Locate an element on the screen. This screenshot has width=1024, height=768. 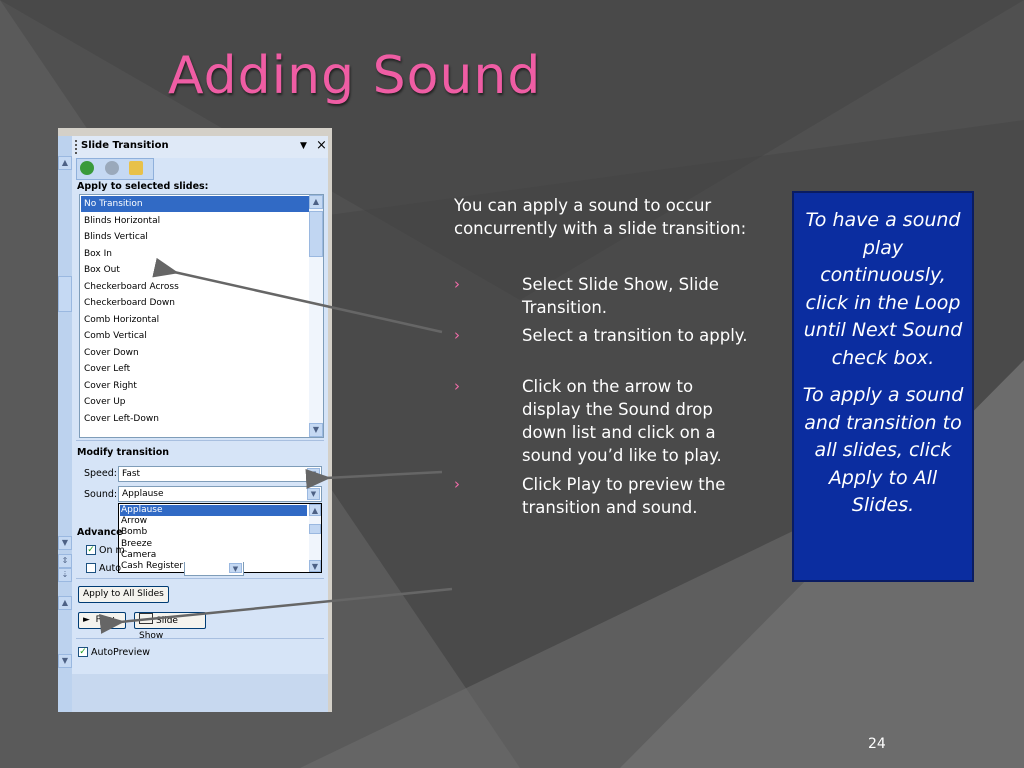
list-scroll-up-icon: ▲ is located at coordinates (316, 202).